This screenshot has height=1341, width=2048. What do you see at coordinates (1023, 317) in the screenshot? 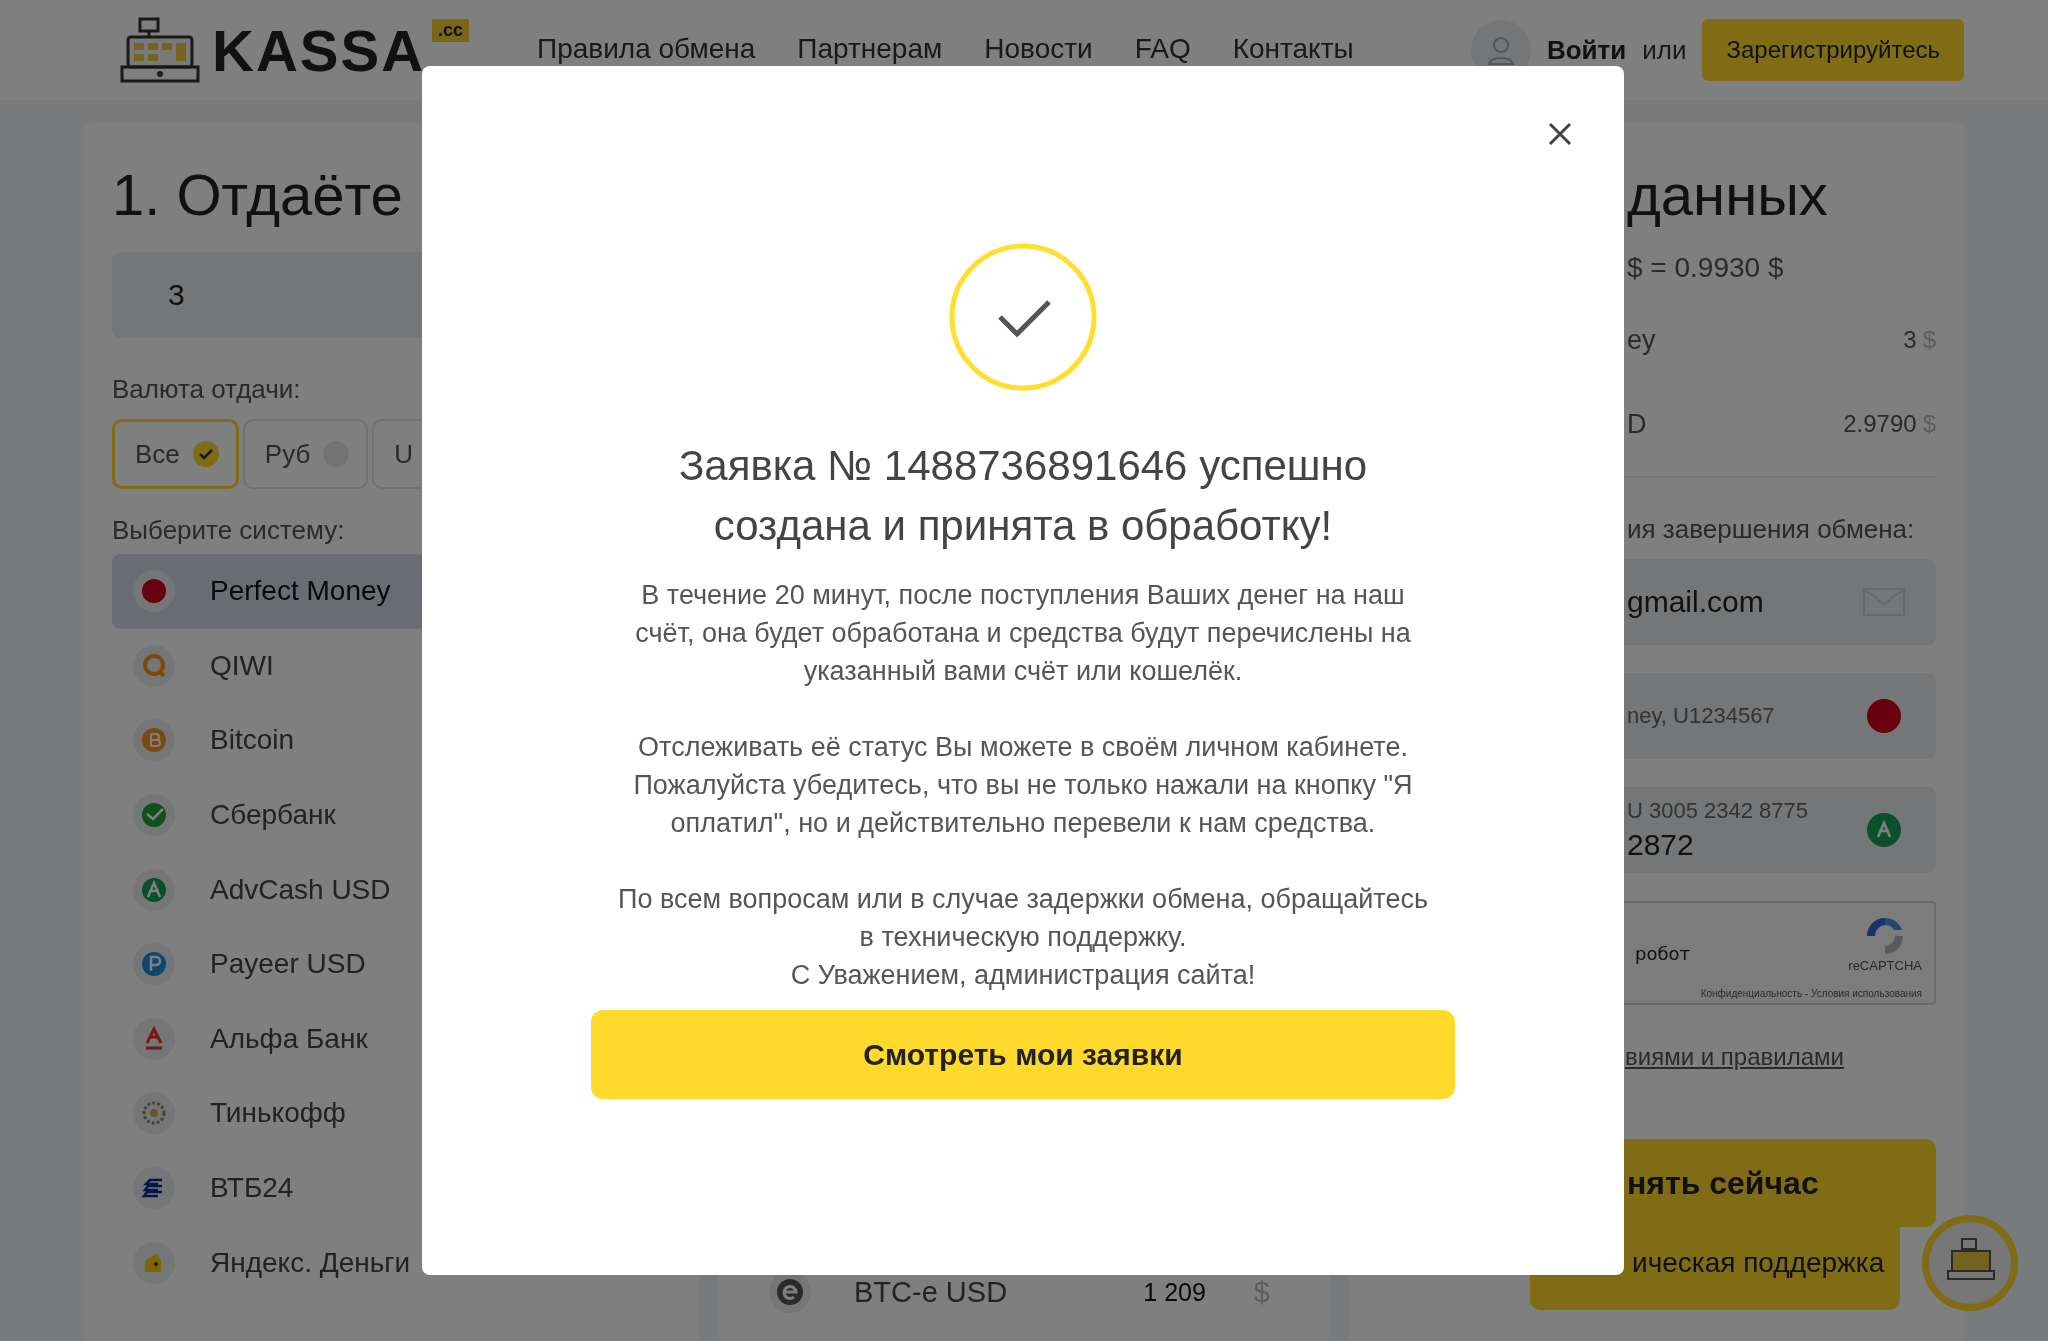
I see `success-check-icon` at bounding box center [1023, 317].